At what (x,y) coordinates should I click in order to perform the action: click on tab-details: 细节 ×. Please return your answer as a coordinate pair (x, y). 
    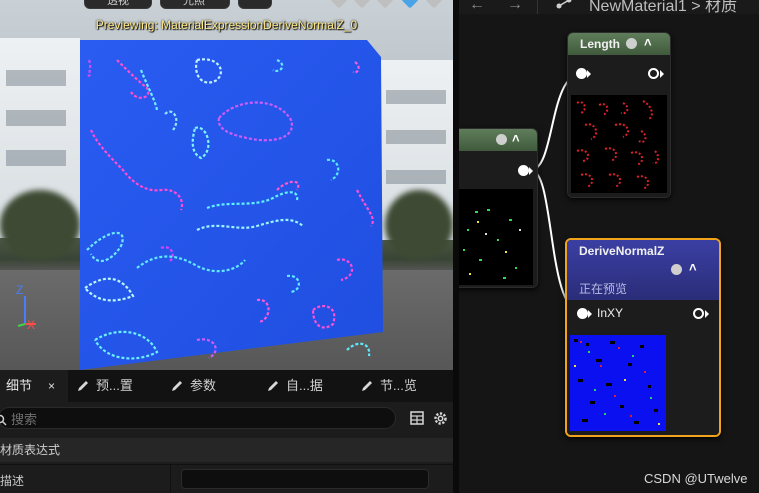
    Looking at the image, I should click on (34, 386).